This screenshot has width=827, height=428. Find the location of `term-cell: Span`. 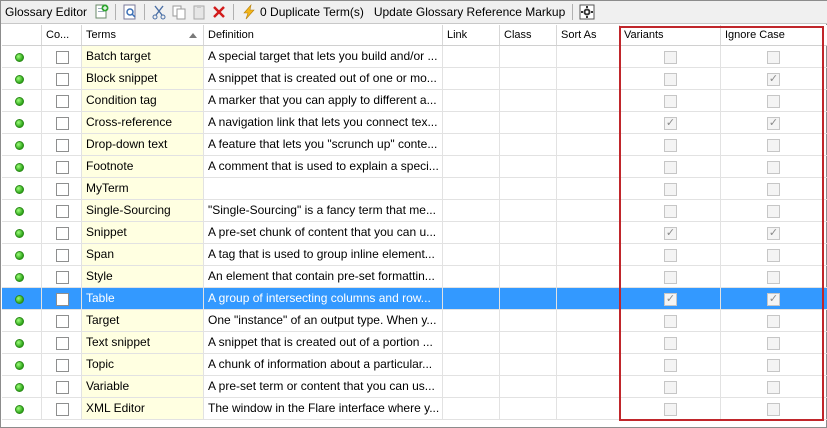

term-cell: Span is located at coordinates (143, 254).